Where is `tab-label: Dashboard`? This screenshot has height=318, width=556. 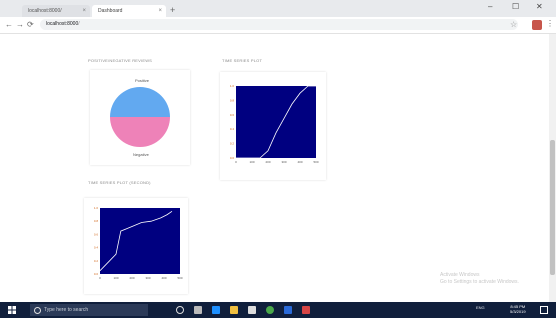
tab-label: Dashboard is located at coordinates (110, 11).